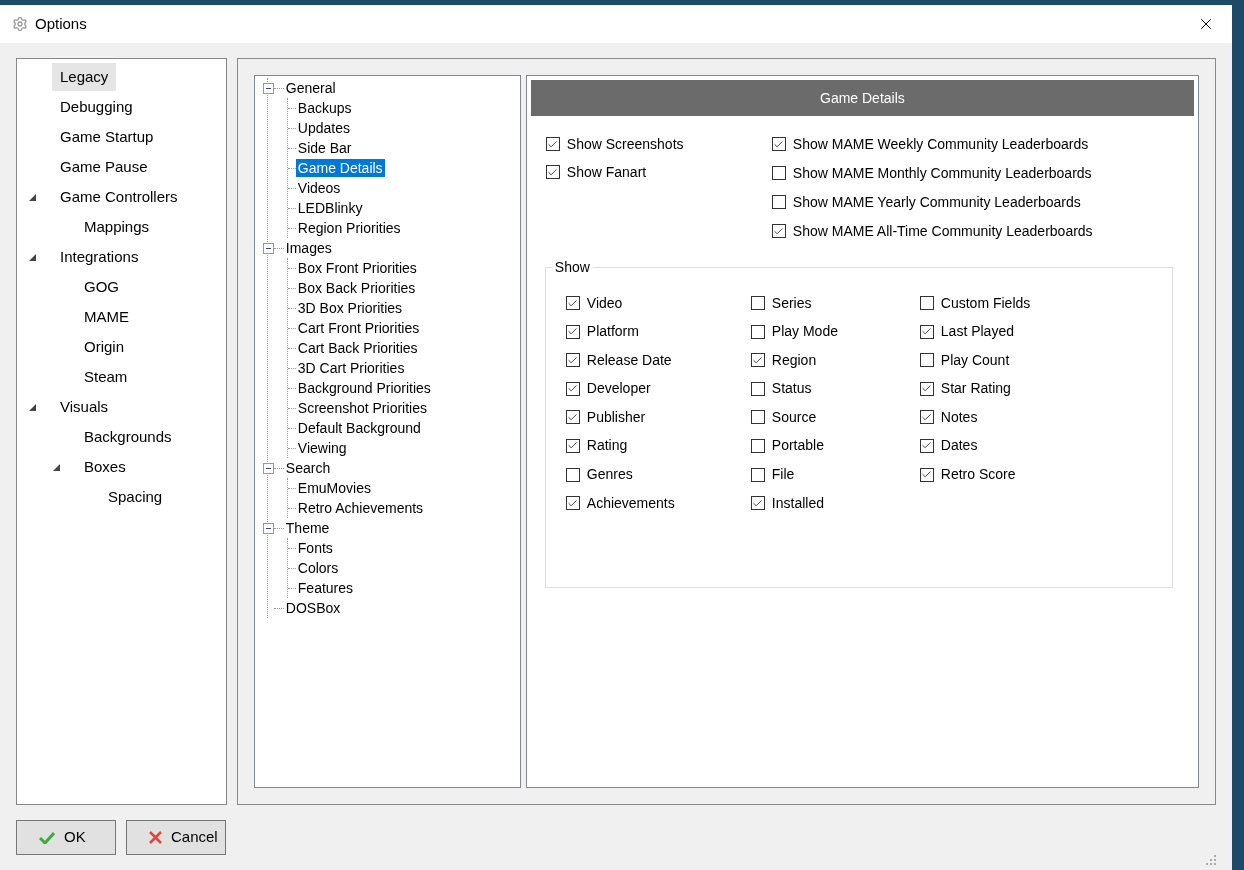 The image size is (1244, 870). Describe the element at coordinates (356, 288) in the screenshot. I see `tree-item: Box Back Priorities` at that location.